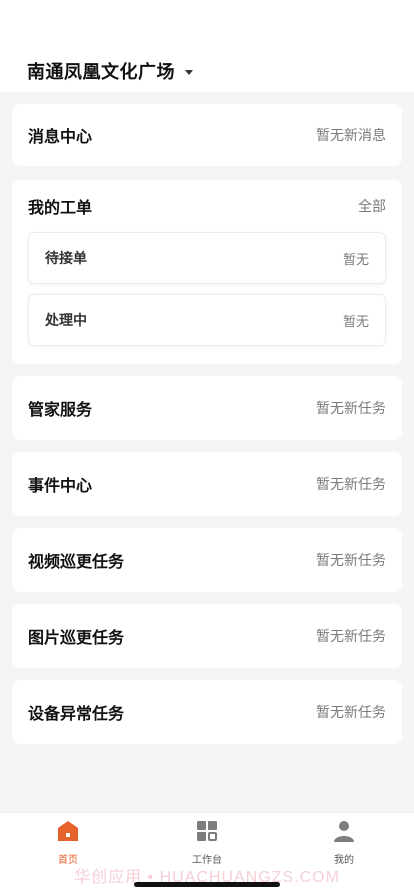 Image resolution: width=414 pixels, height=896 pixels. I want to click on device-anomaly-title: 设备异常任务, so click(76, 713).